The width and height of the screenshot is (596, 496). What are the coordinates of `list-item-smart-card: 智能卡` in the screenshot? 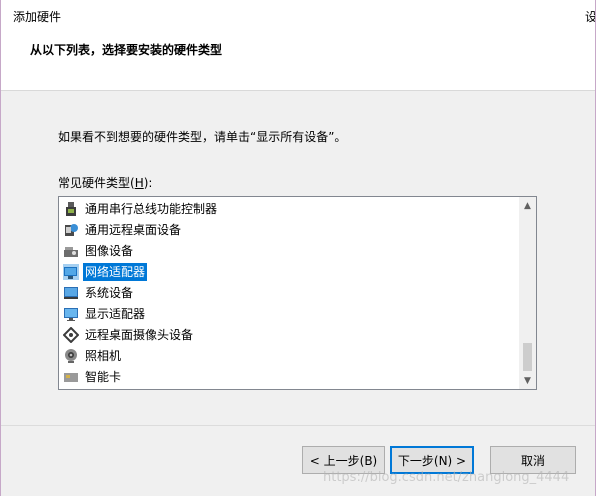 It's located at (93, 377).